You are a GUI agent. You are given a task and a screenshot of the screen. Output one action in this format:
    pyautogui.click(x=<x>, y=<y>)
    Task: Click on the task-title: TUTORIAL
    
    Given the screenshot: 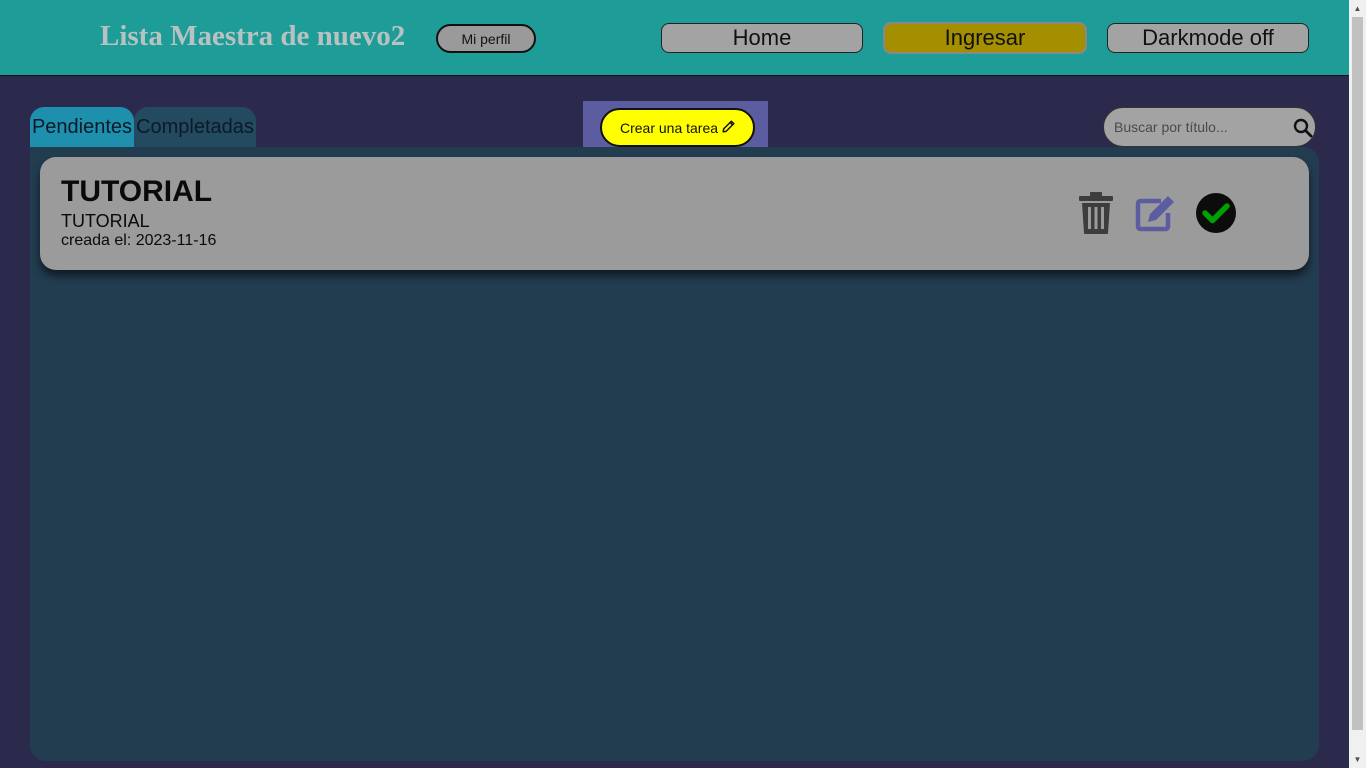 What is the action you would take?
    pyautogui.click(x=137, y=191)
    